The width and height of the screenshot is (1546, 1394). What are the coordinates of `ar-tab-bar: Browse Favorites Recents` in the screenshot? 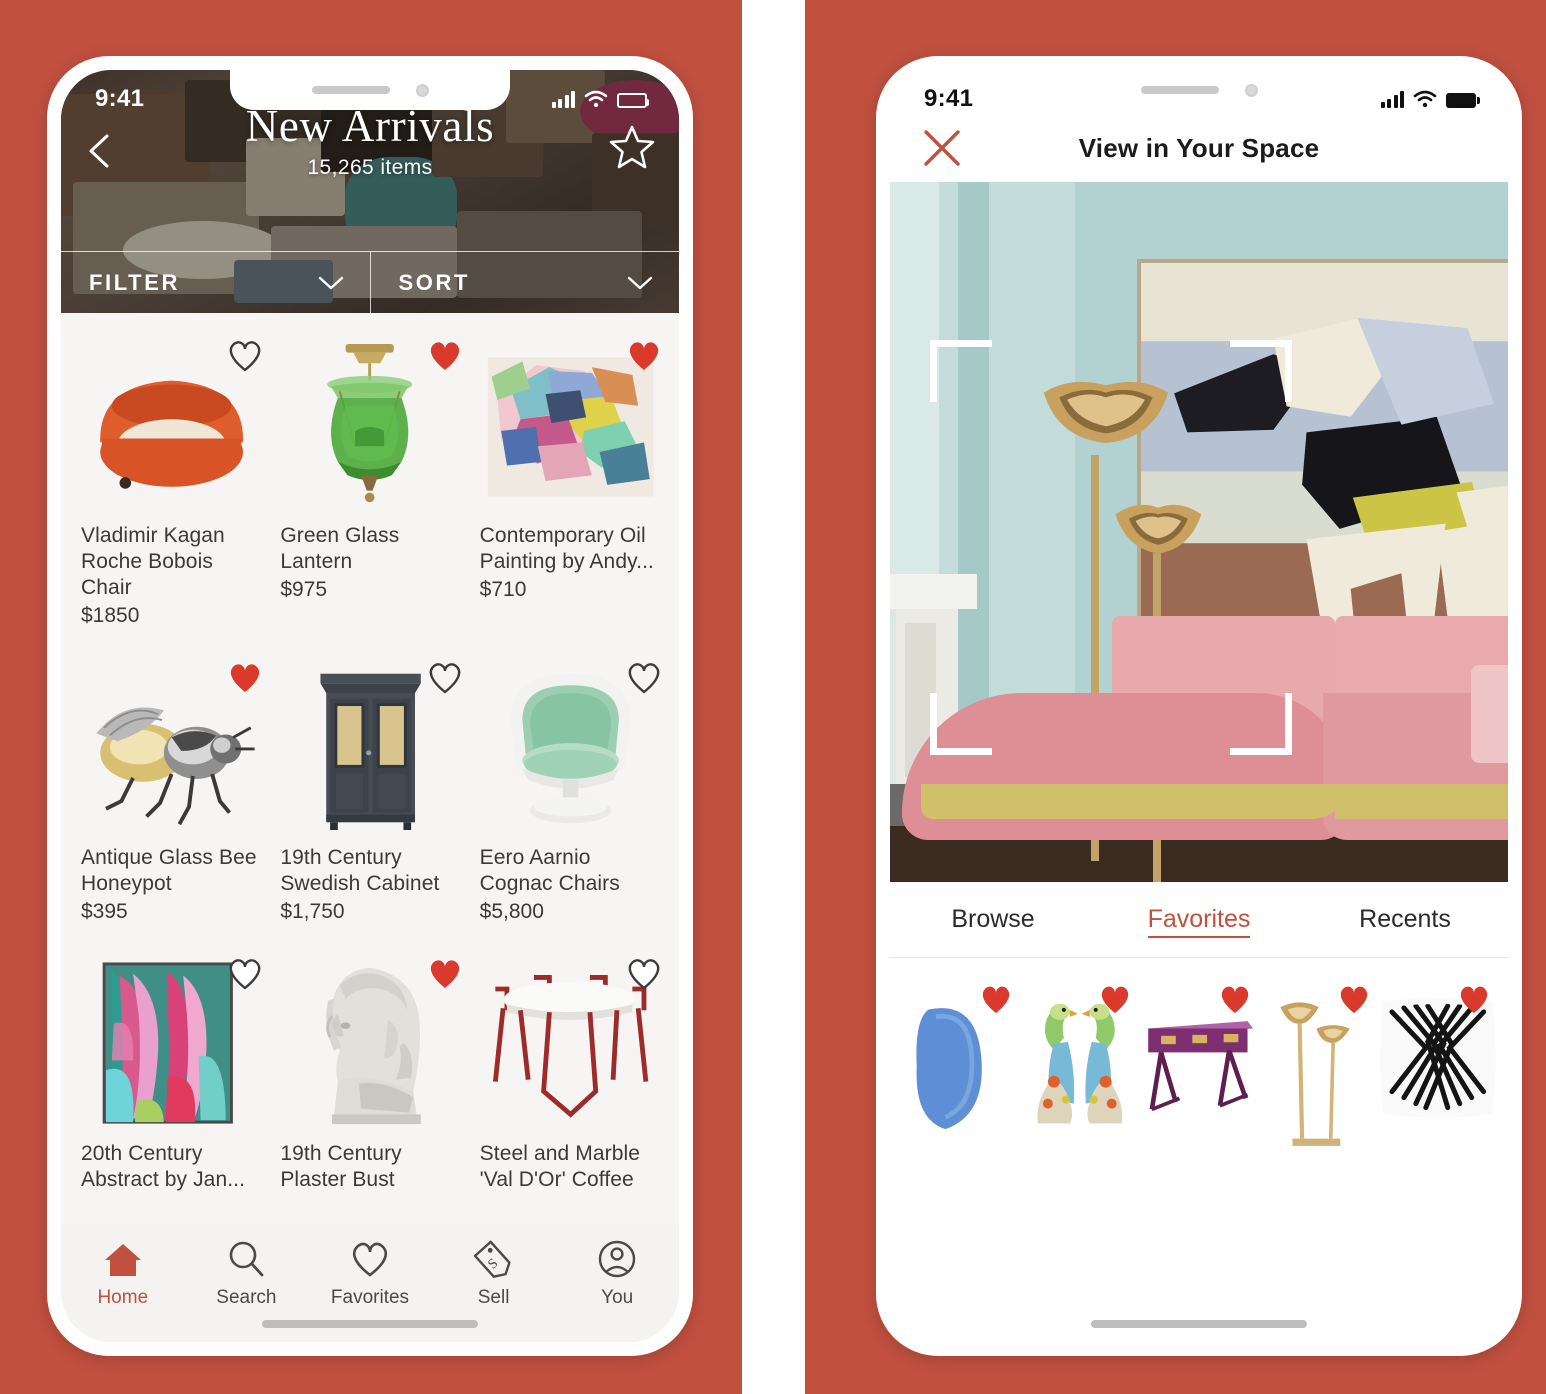 It's located at (1199, 920).